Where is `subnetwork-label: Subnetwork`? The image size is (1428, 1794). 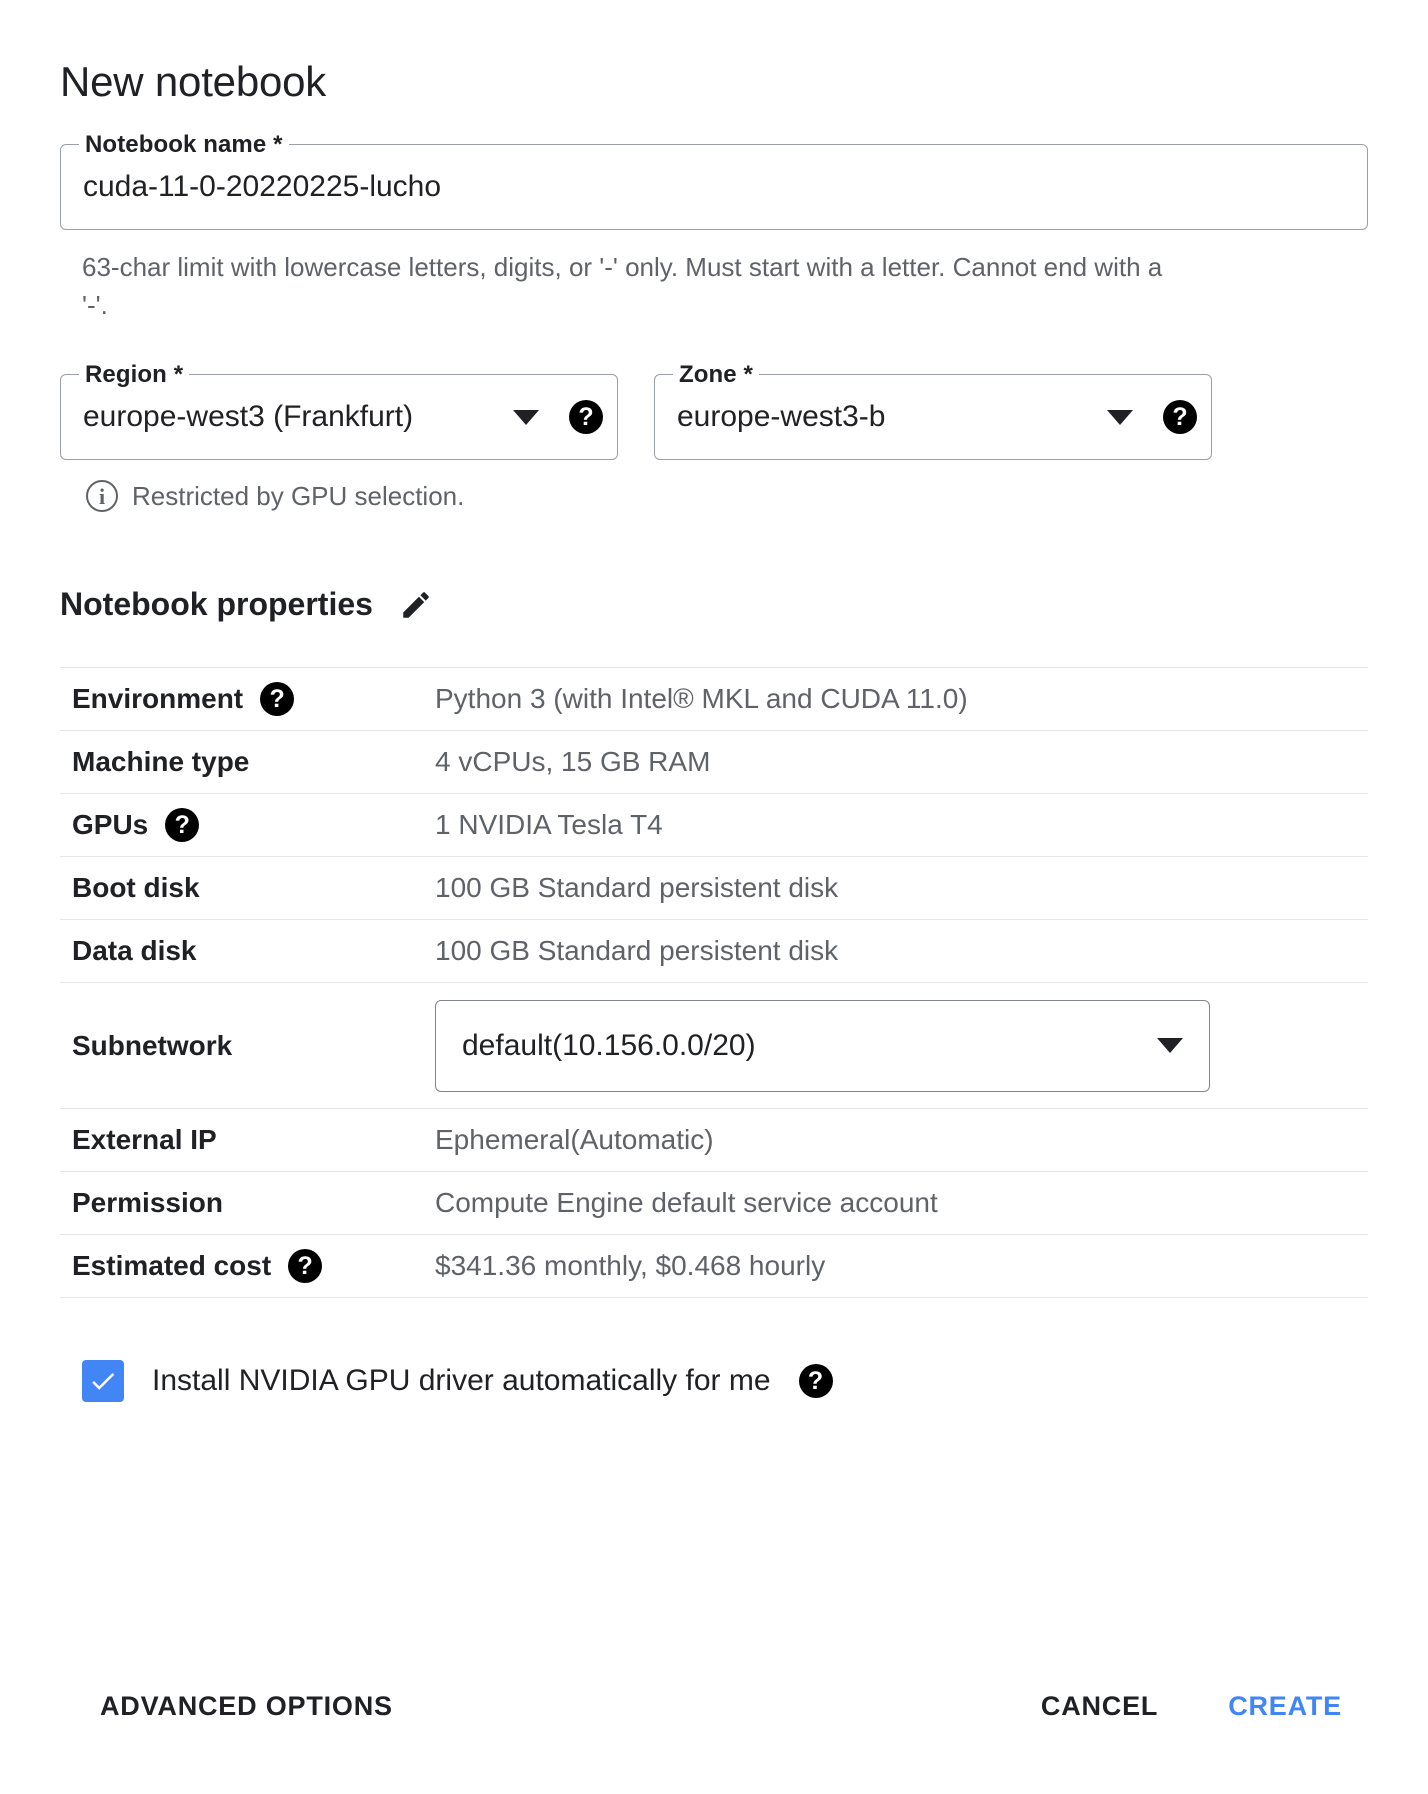
subnetwork-label: Subnetwork is located at coordinates (247, 1046).